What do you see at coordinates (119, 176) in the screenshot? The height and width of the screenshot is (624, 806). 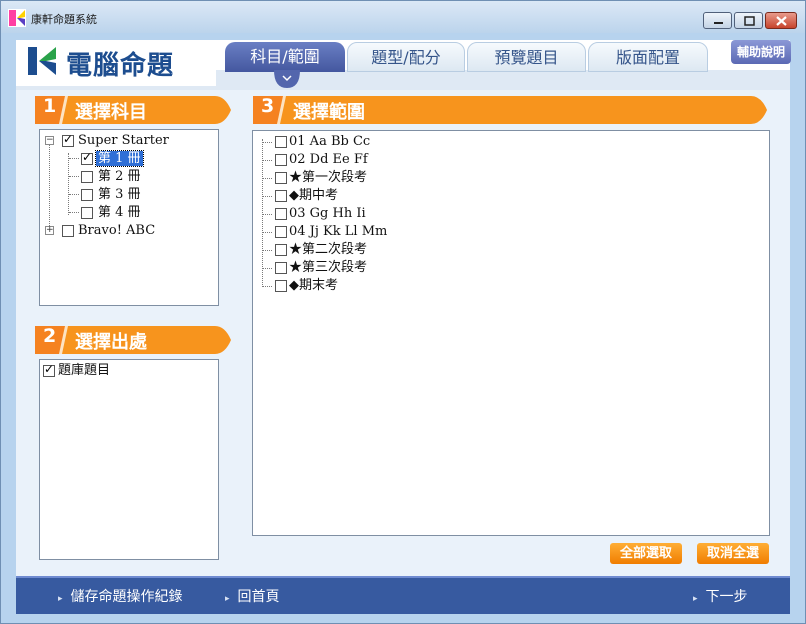 I see `tree-item-book-2: 第 2 冊` at bounding box center [119, 176].